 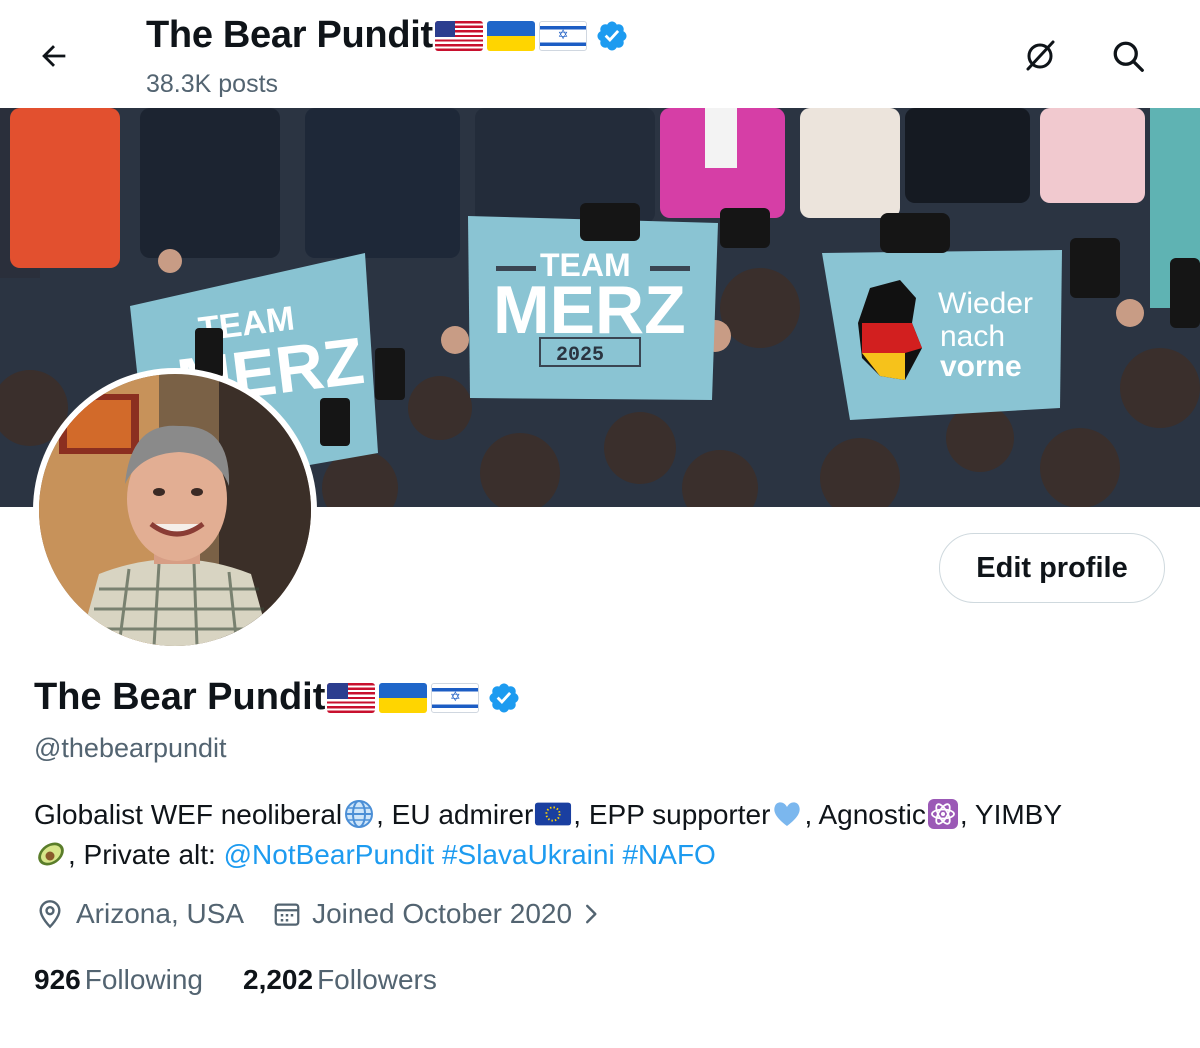 What do you see at coordinates (787, 814) in the screenshot?
I see `light-blue-heart-icon` at bounding box center [787, 814].